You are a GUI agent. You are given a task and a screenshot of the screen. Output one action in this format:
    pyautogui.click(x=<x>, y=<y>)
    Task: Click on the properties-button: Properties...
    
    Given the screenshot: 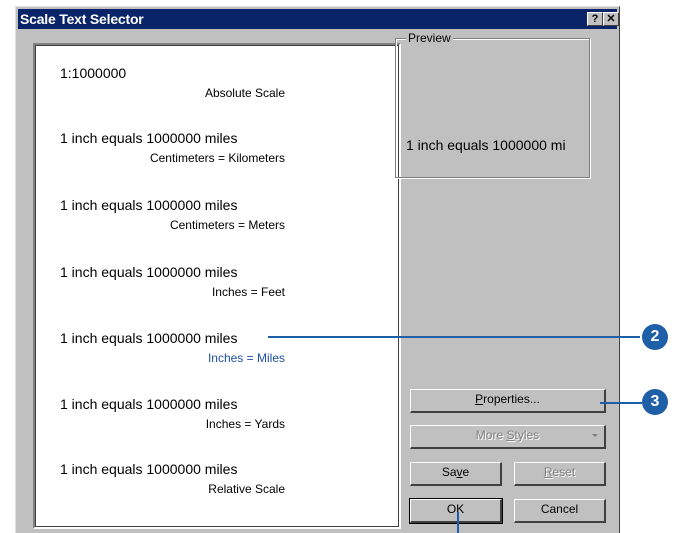 What is the action you would take?
    pyautogui.click(x=508, y=401)
    